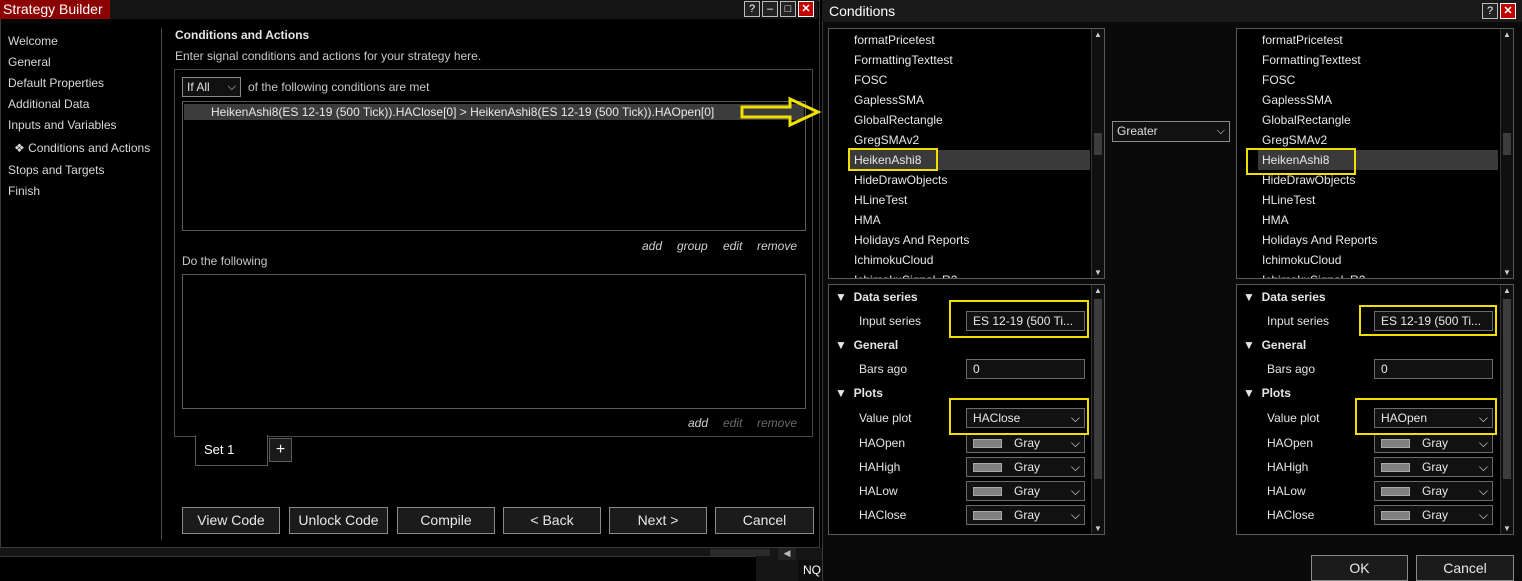 Image resolution: width=1522 pixels, height=581 pixels. I want to click on nav-inputs-and-variables: Inputs and Variables, so click(62, 126).